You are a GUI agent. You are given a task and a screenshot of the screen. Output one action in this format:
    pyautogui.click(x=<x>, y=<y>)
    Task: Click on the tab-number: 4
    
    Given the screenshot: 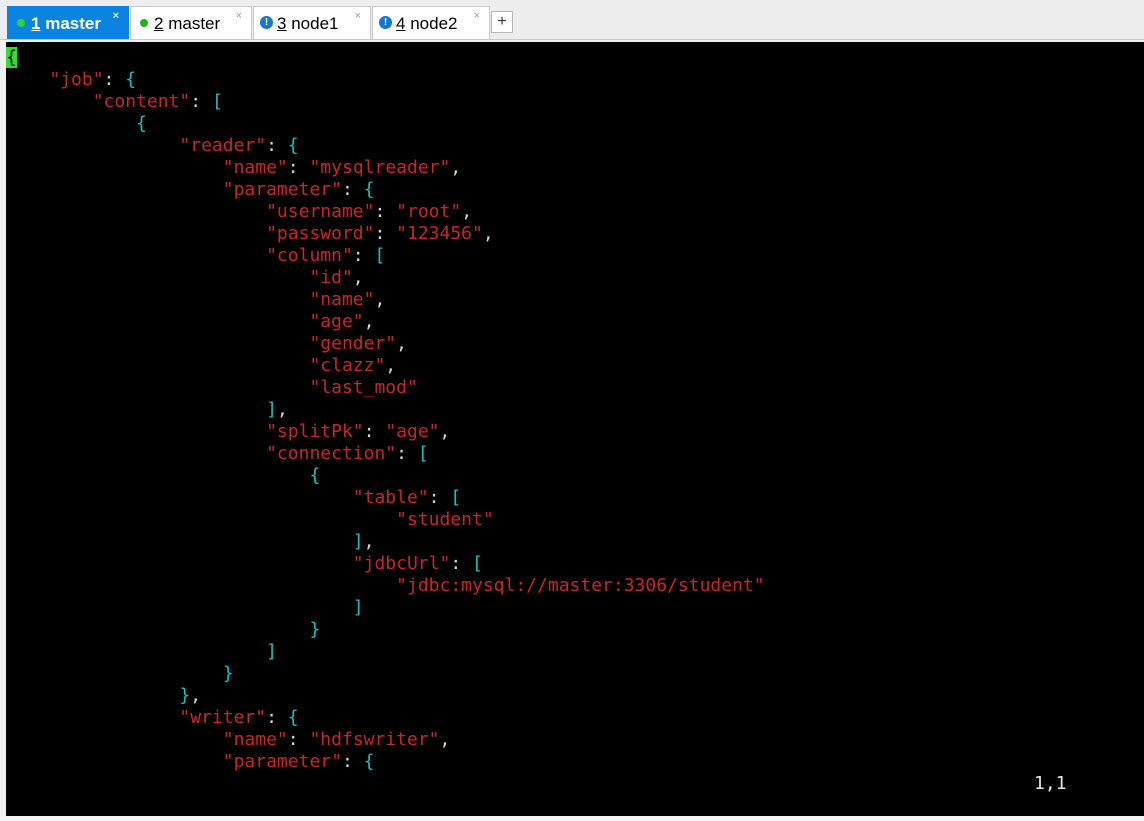 What is the action you would take?
    pyautogui.click(x=401, y=23)
    